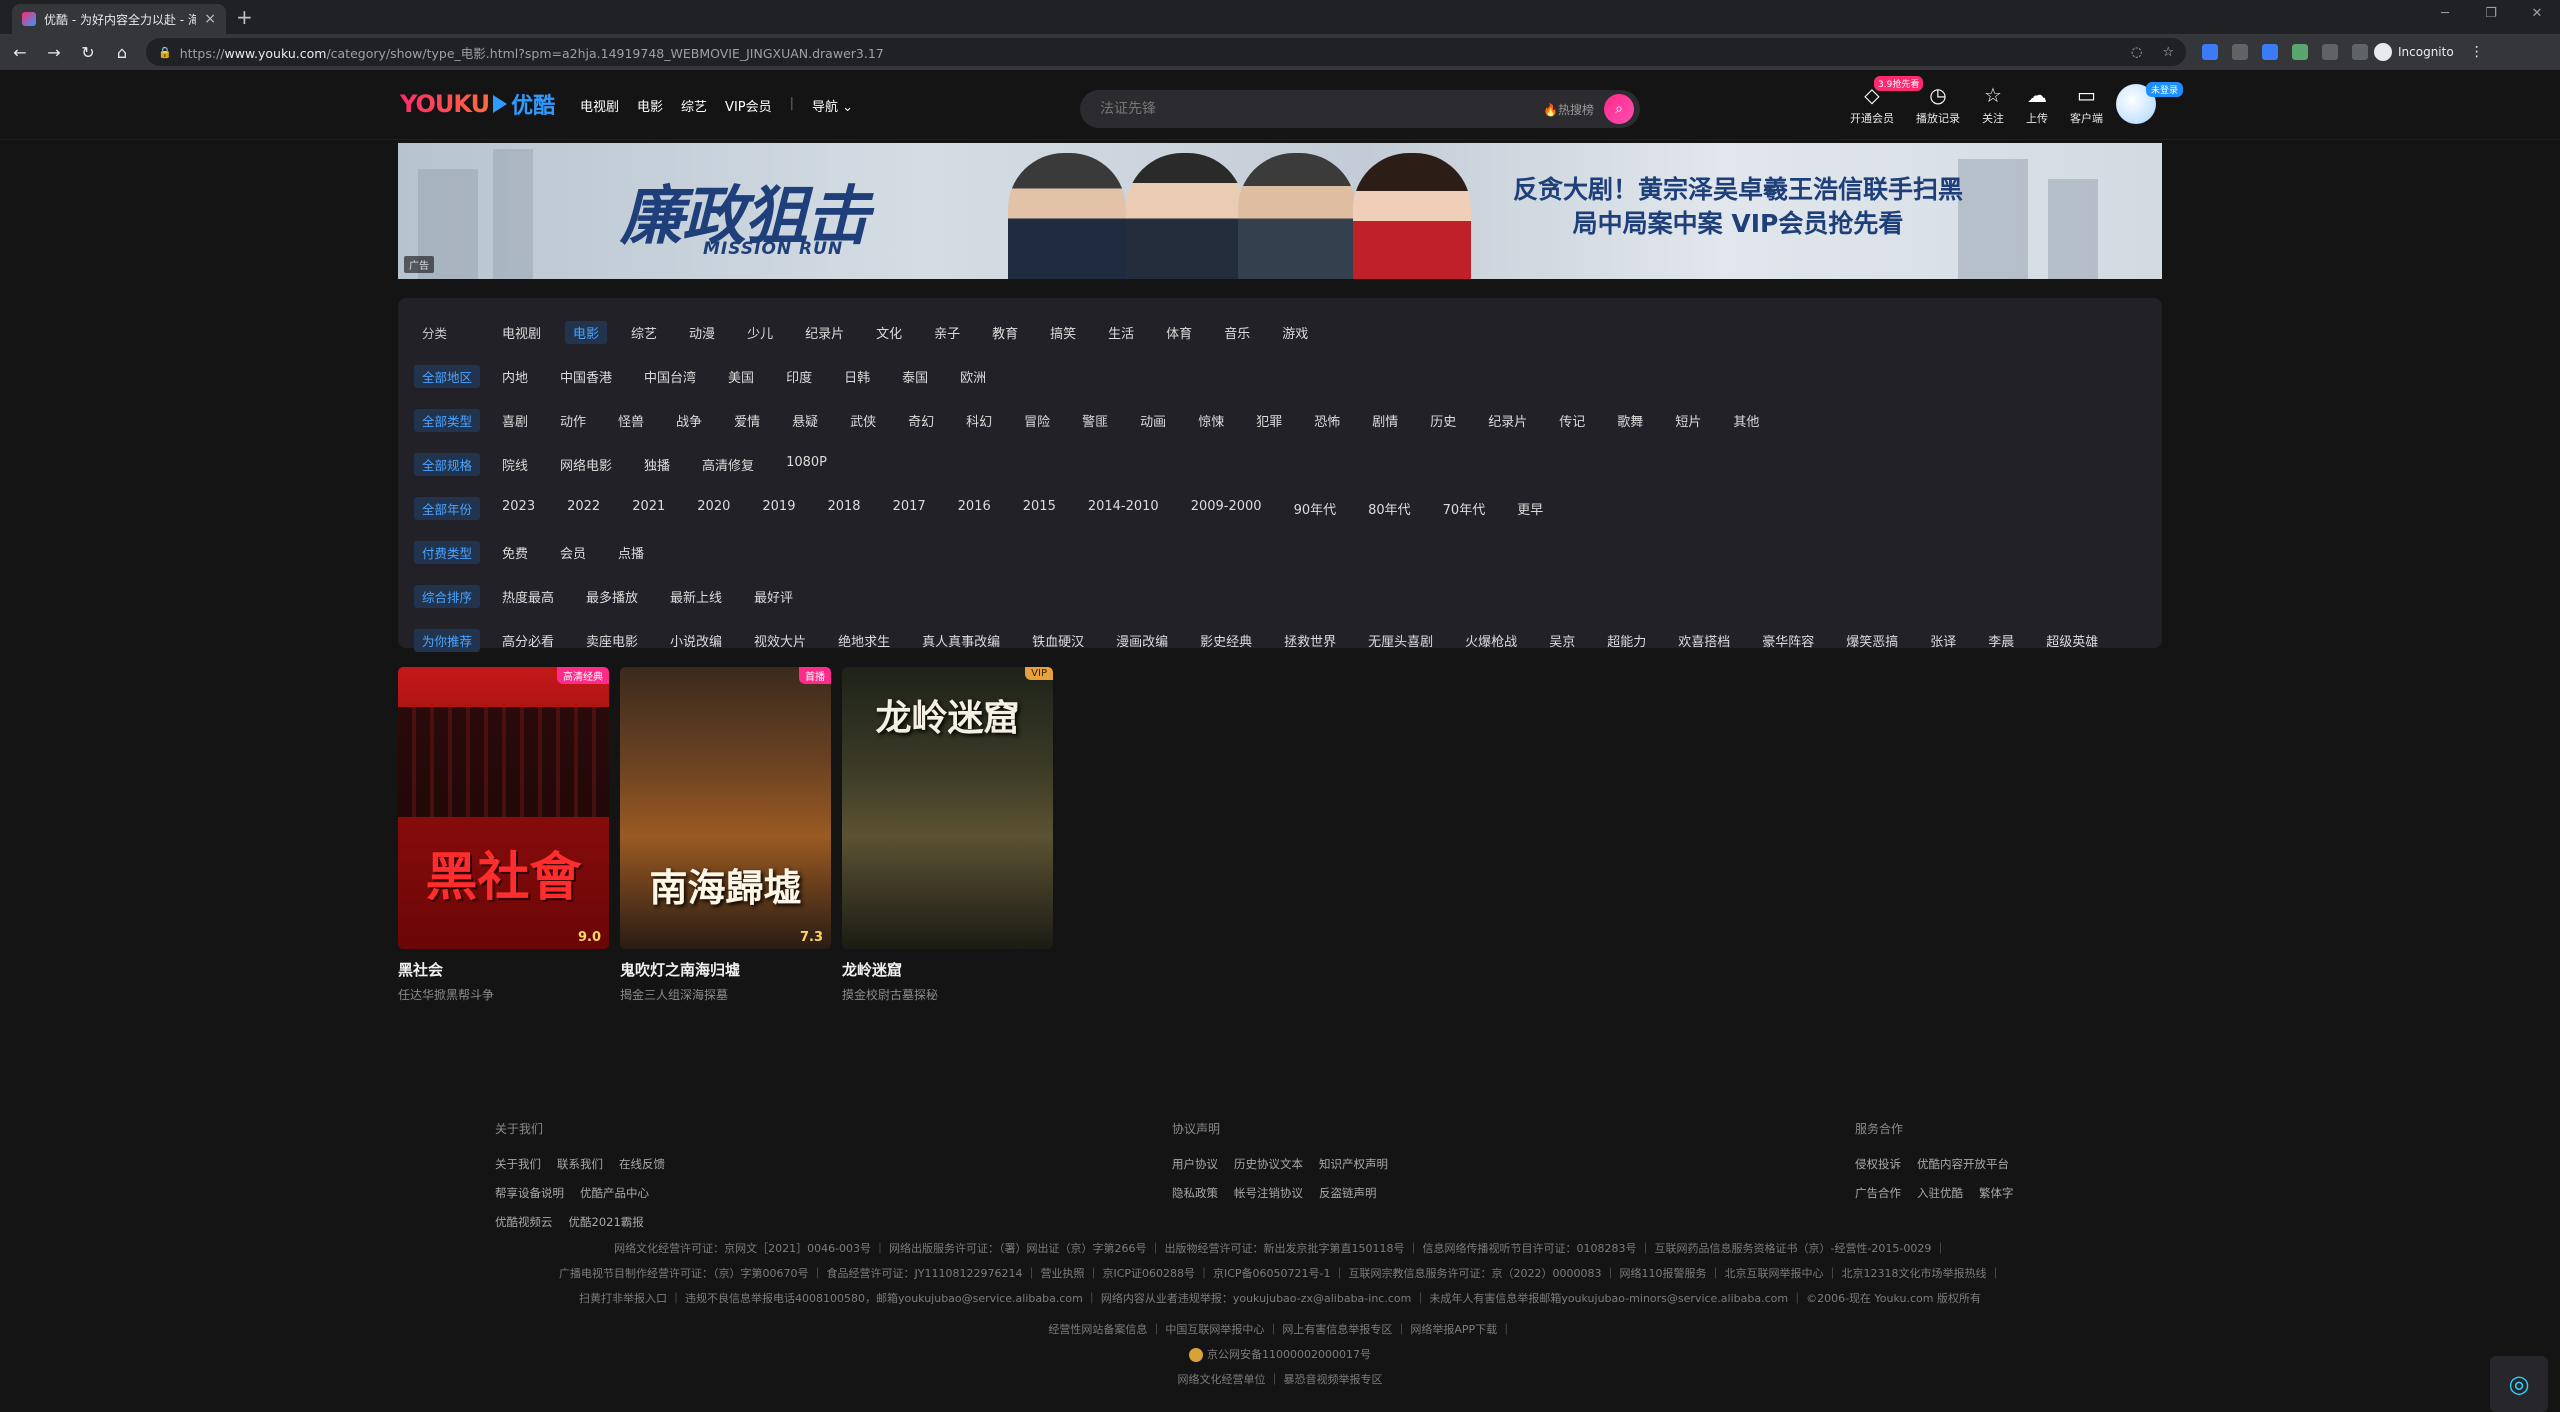  I want to click on filter-option: 更早, so click(1530, 508).